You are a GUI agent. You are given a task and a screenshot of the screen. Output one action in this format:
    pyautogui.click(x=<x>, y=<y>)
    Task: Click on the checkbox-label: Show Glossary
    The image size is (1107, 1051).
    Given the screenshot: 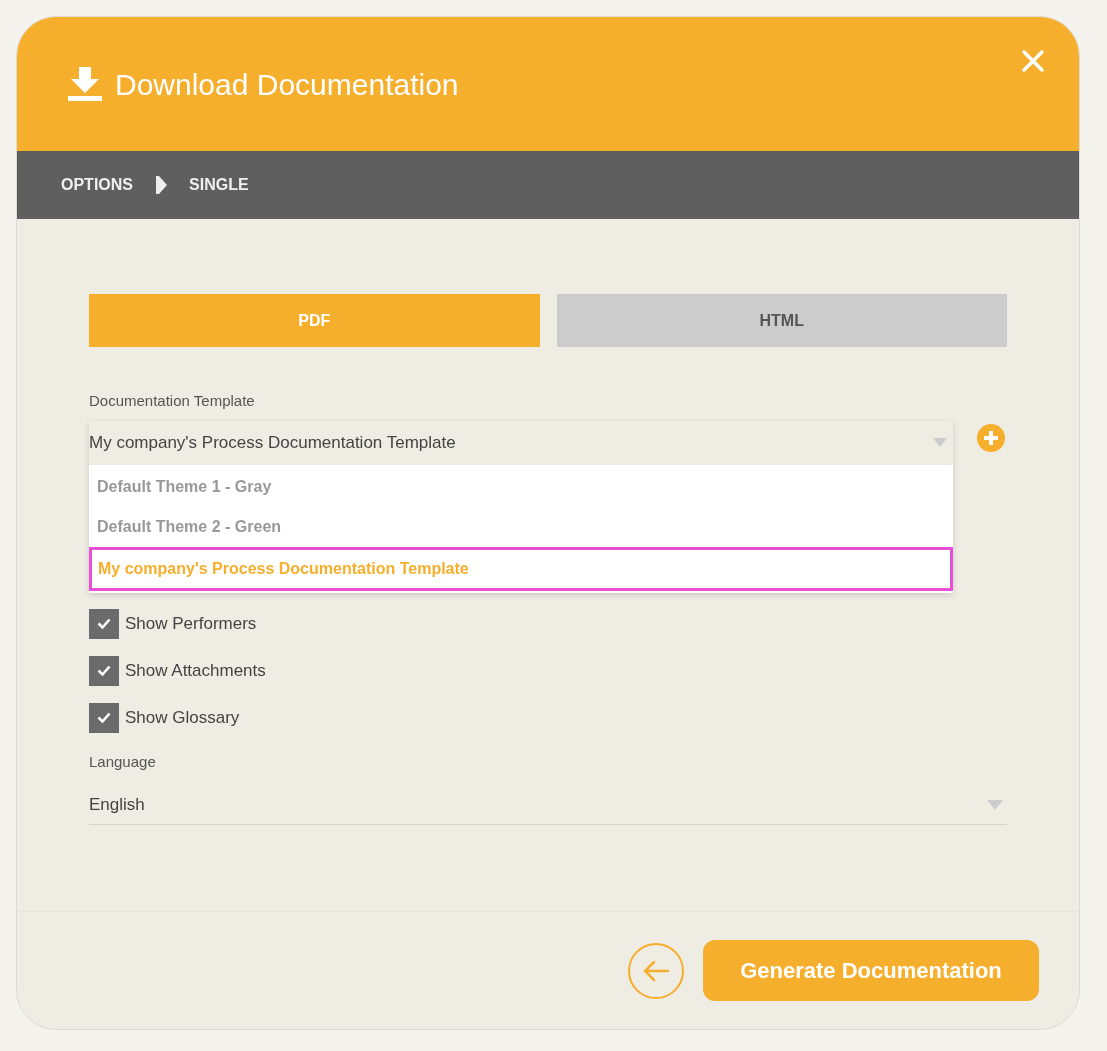 What is the action you would take?
    pyautogui.click(x=182, y=717)
    